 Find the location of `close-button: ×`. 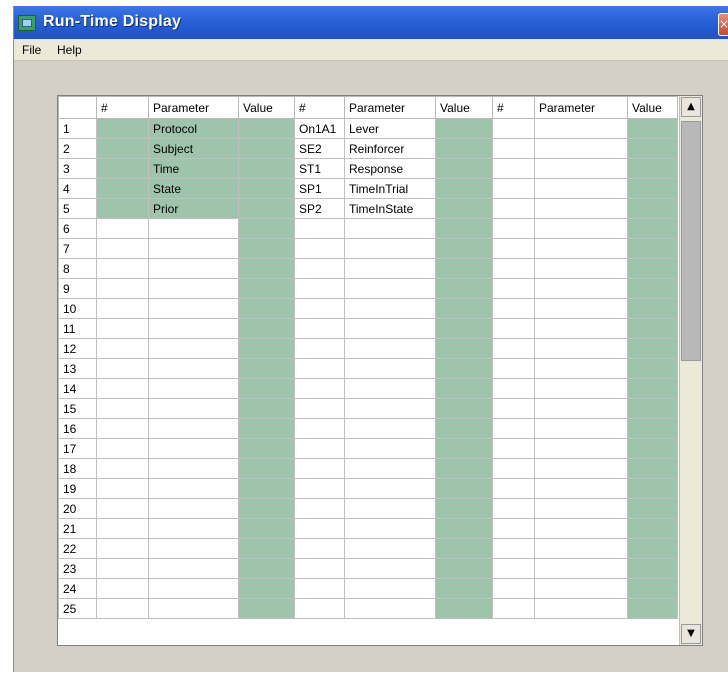

close-button: × is located at coordinates (723, 24).